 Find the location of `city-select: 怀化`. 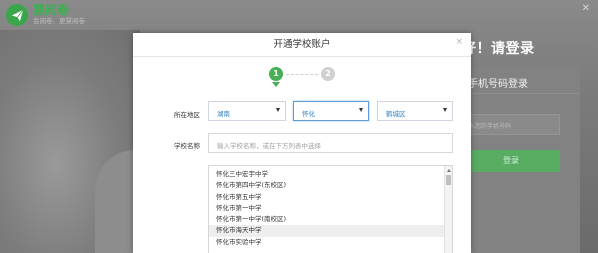

city-select: 怀化 is located at coordinates (331, 111).